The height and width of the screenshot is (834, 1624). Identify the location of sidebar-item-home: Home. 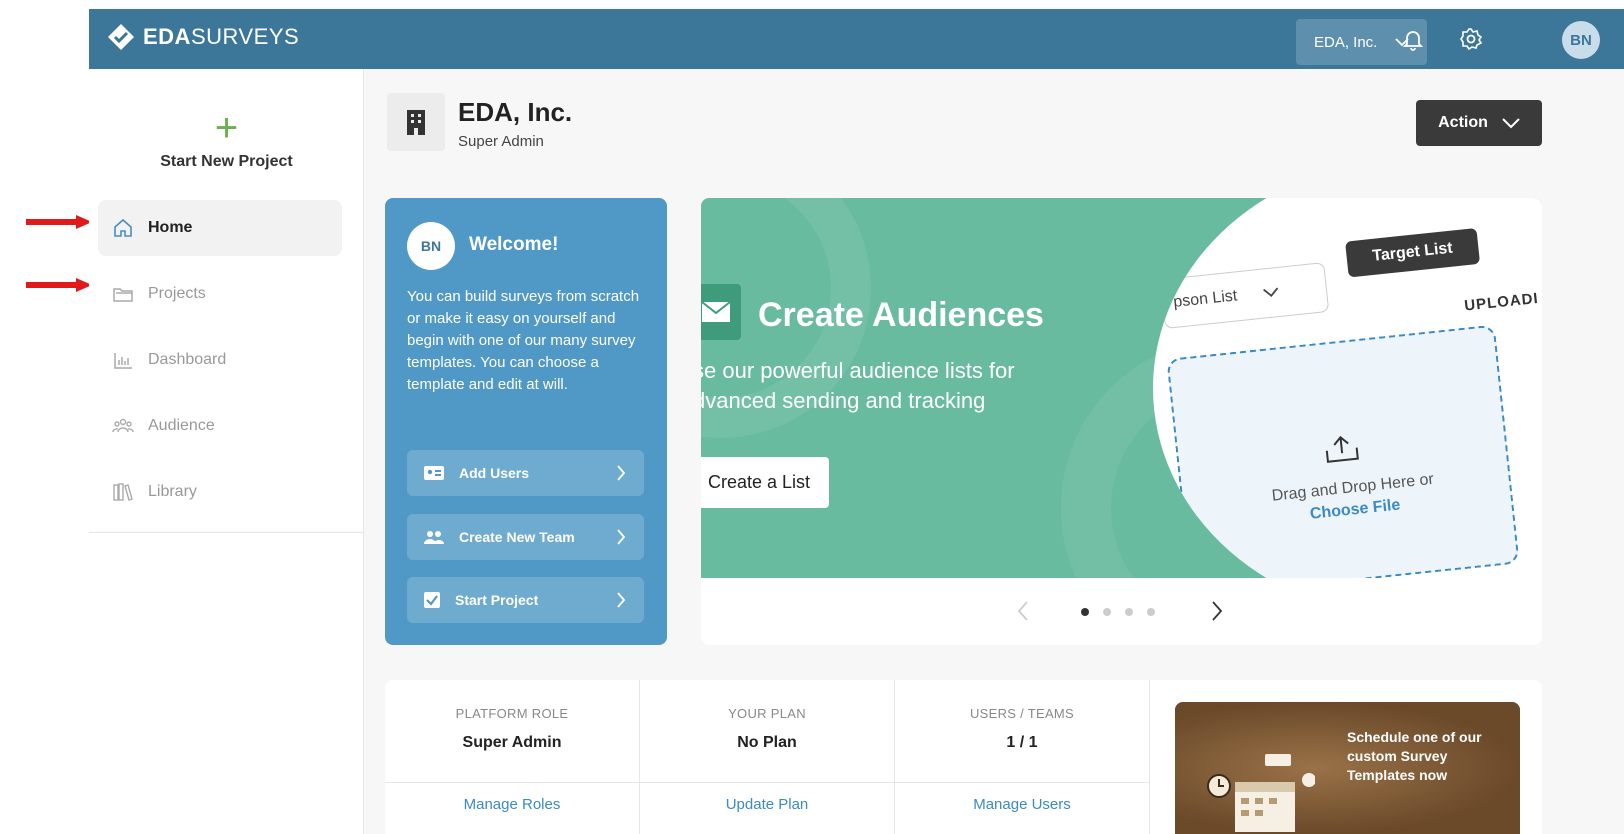
(220, 228).